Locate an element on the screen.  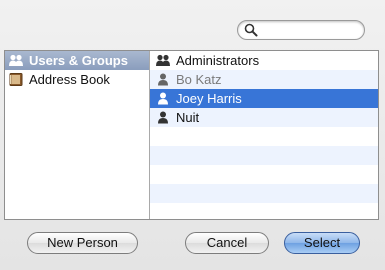
search-icon is located at coordinates (251, 30).